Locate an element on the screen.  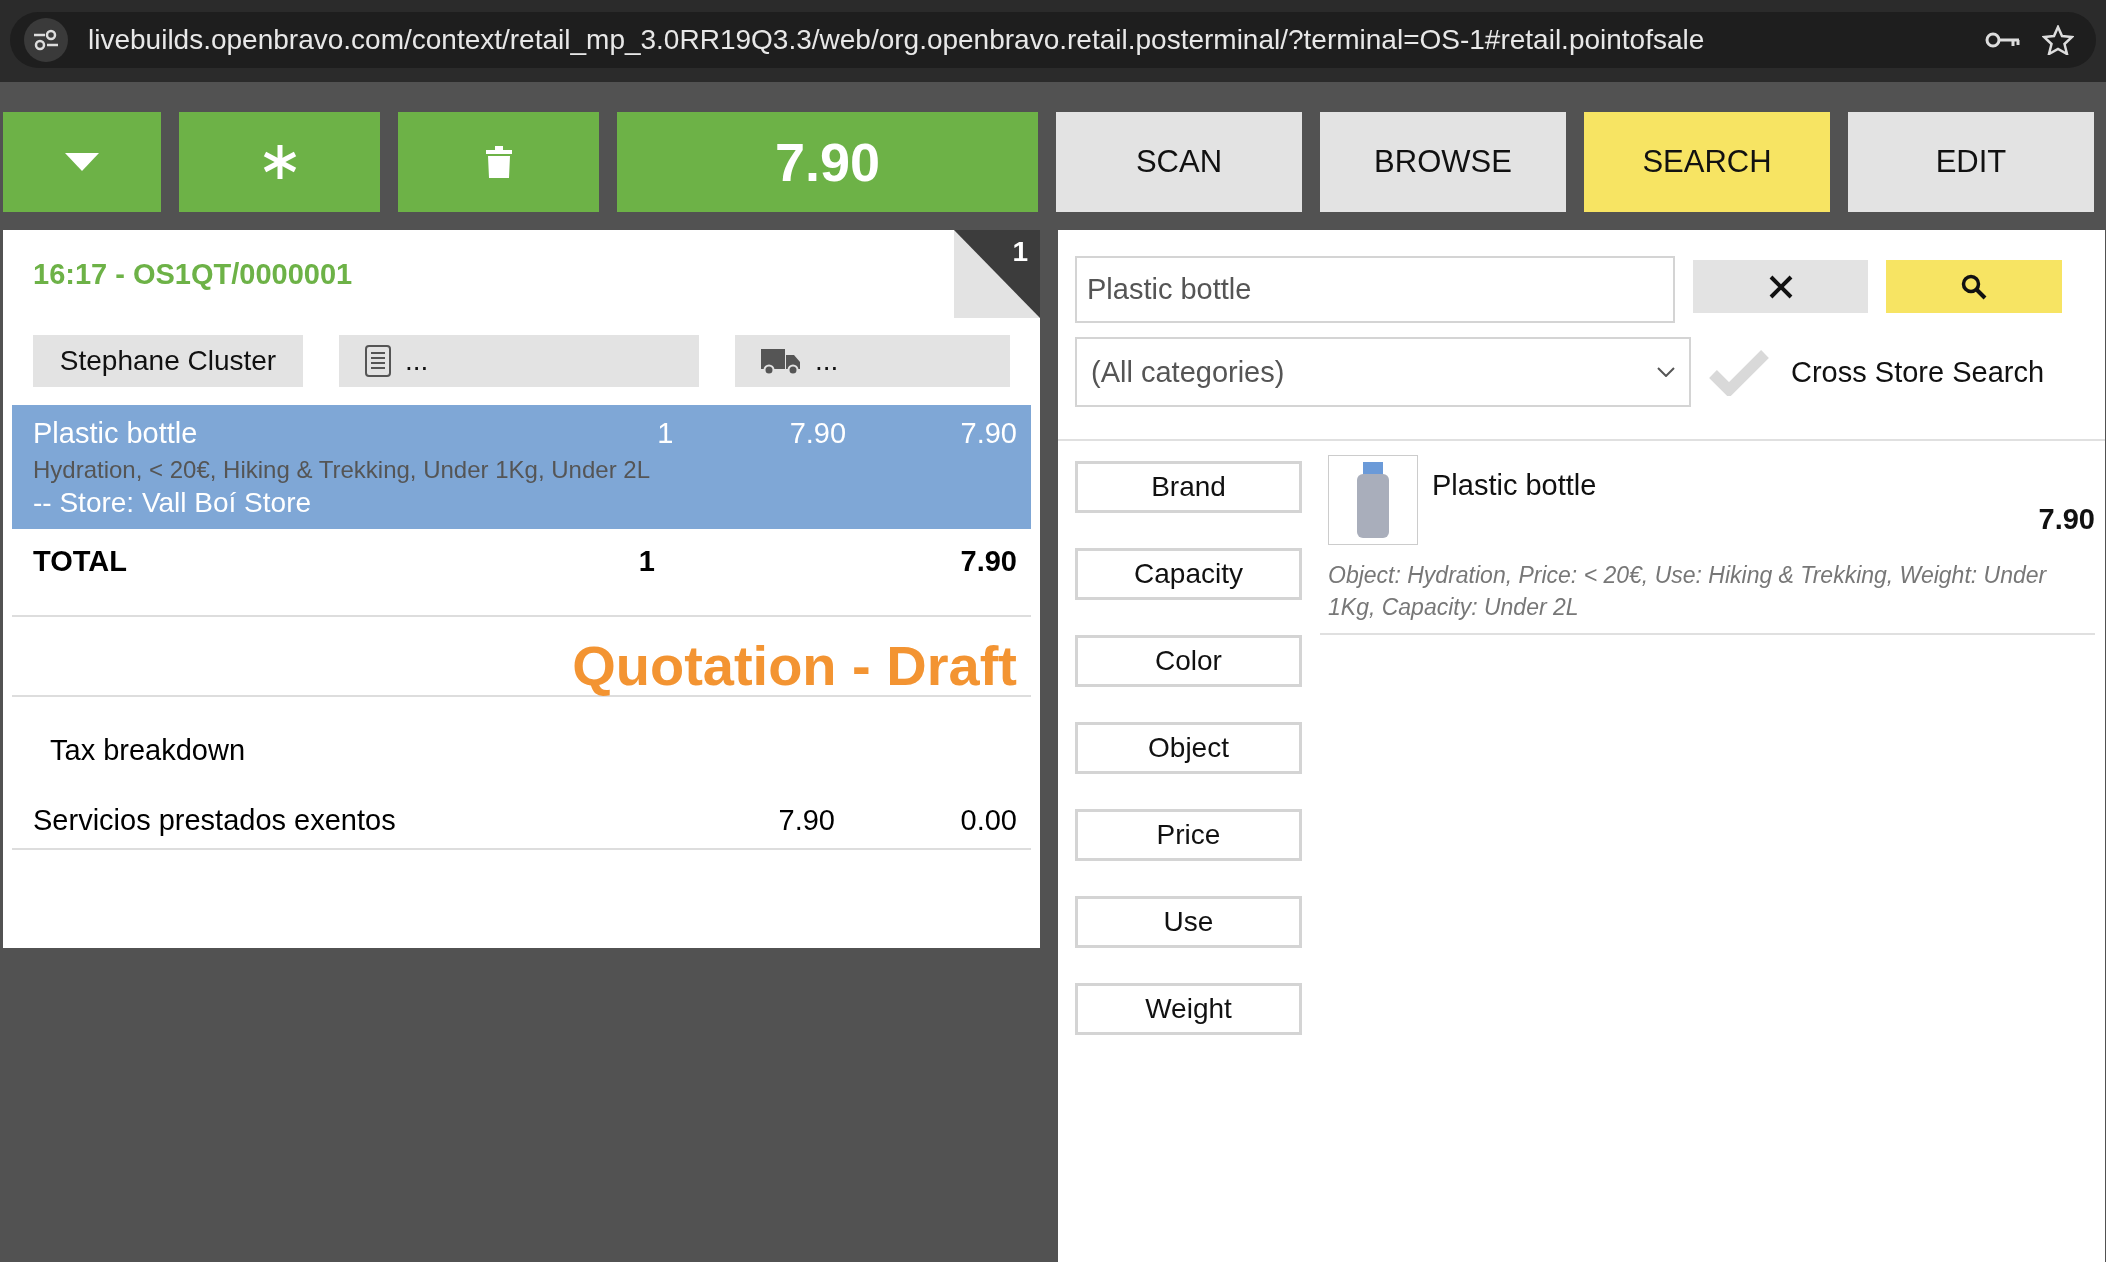
total-amount: 7.90 is located at coordinates (988, 561).